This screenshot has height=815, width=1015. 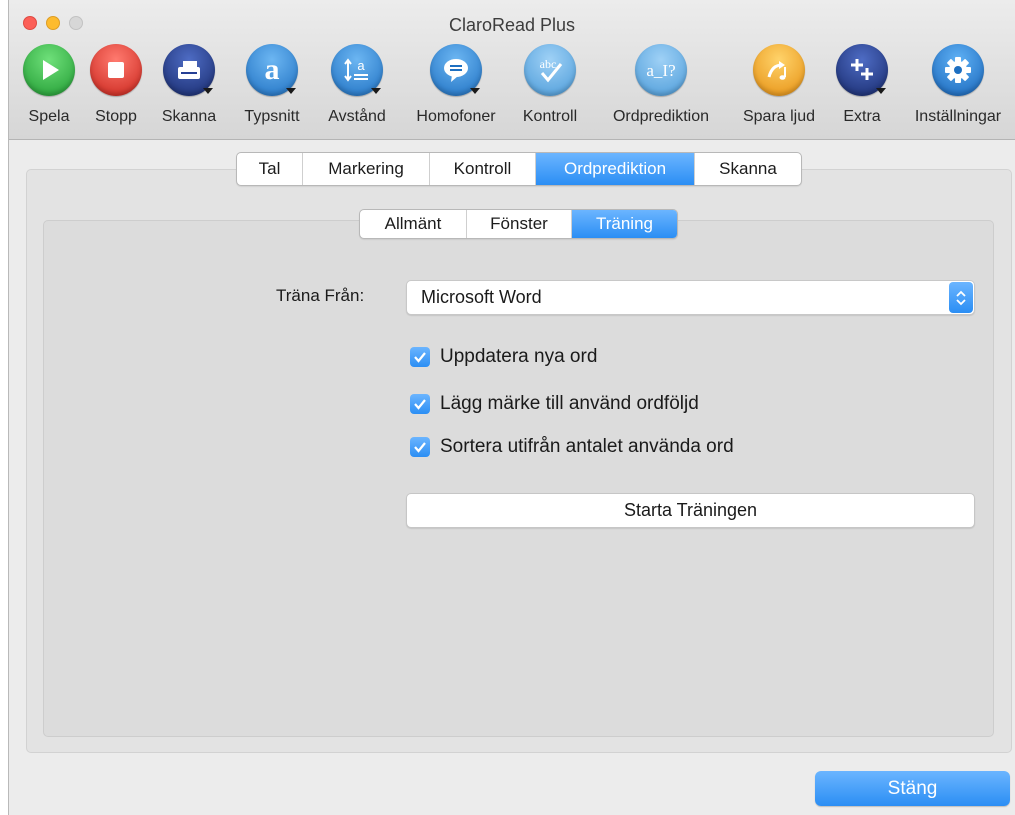 I want to click on subtab-fonster: Fönster, so click(x=518, y=224).